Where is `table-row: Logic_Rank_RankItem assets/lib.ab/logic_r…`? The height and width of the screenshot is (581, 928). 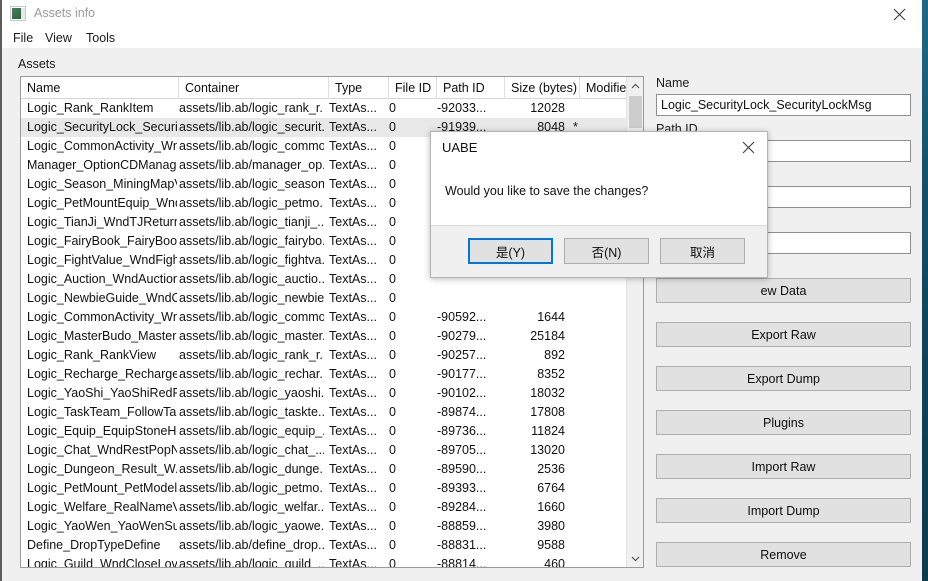
table-row: Logic_Rank_RankItem assets/lib.ab/logic_r… is located at coordinates (324, 108).